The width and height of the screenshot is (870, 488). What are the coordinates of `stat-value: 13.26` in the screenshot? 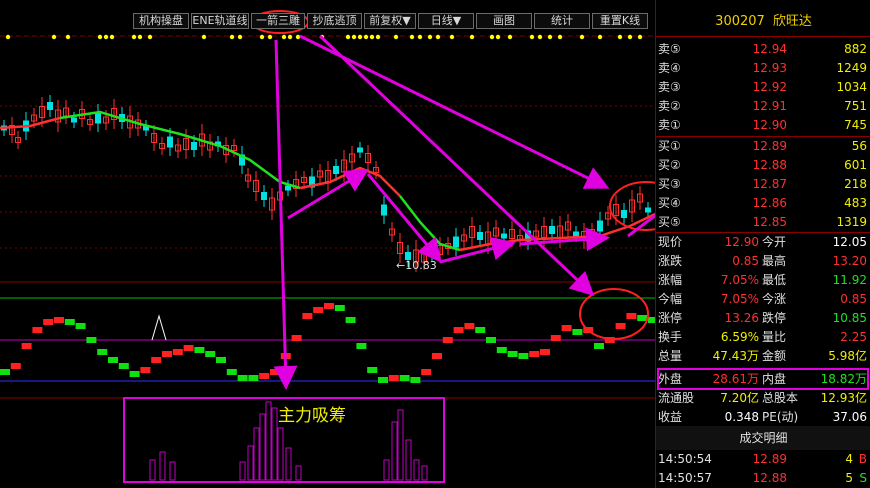 It's located at (741, 318).